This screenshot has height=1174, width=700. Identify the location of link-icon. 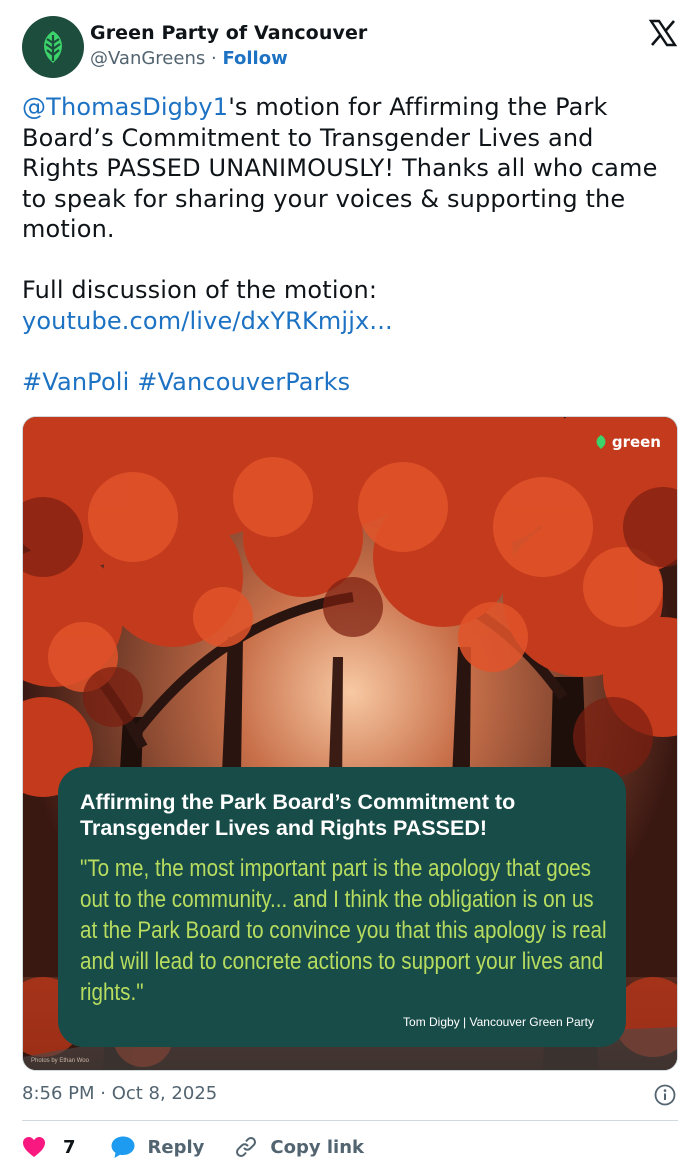
(246, 1147).